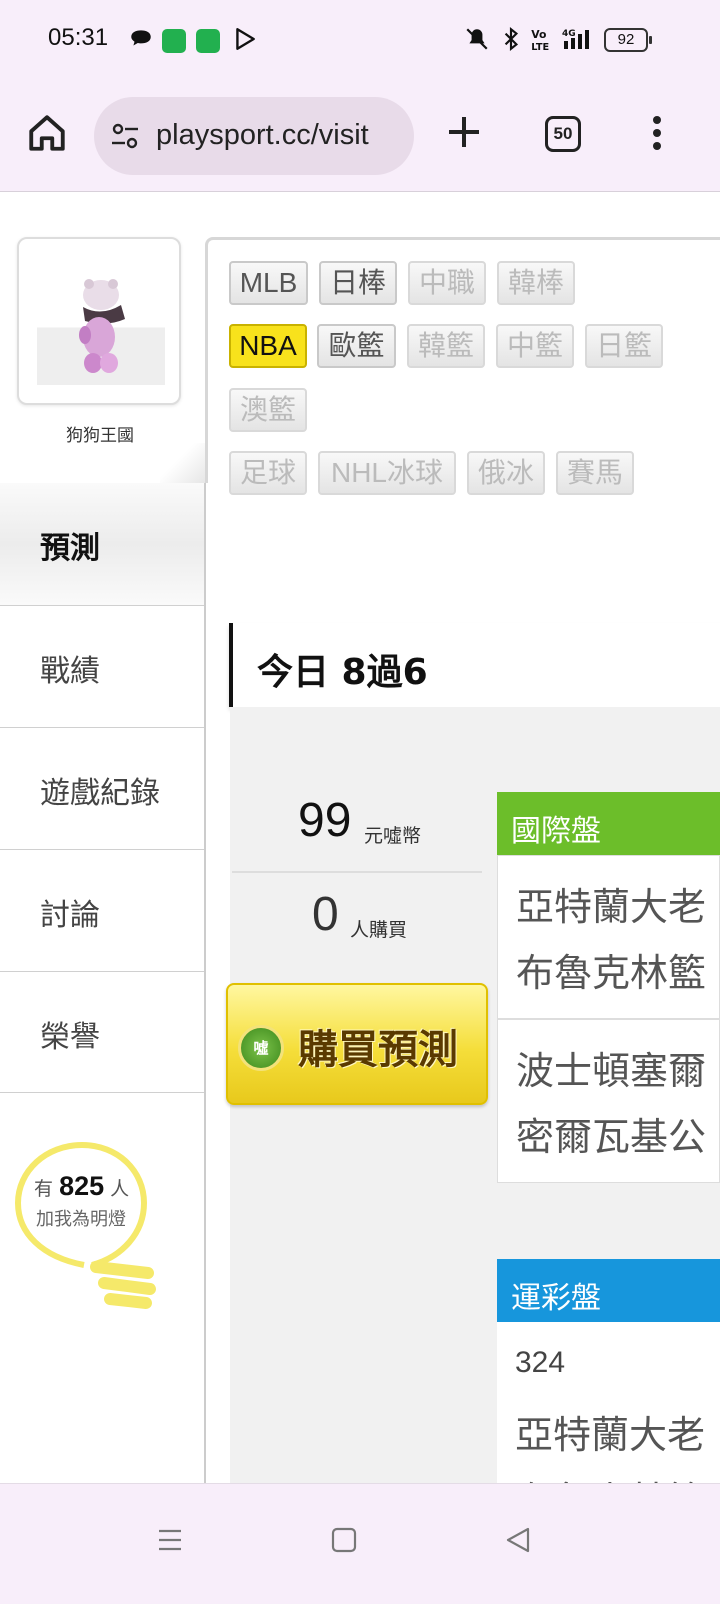 This screenshot has width=720, height=1604. Describe the element at coordinates (245, 39) in the screenshot. I see `play-store-icon` at that location.